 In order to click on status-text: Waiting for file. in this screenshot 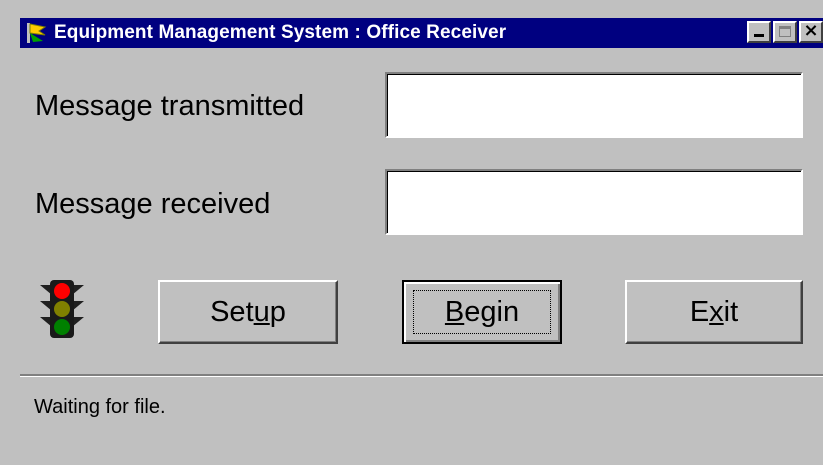, I will do `click(100, 407)`.